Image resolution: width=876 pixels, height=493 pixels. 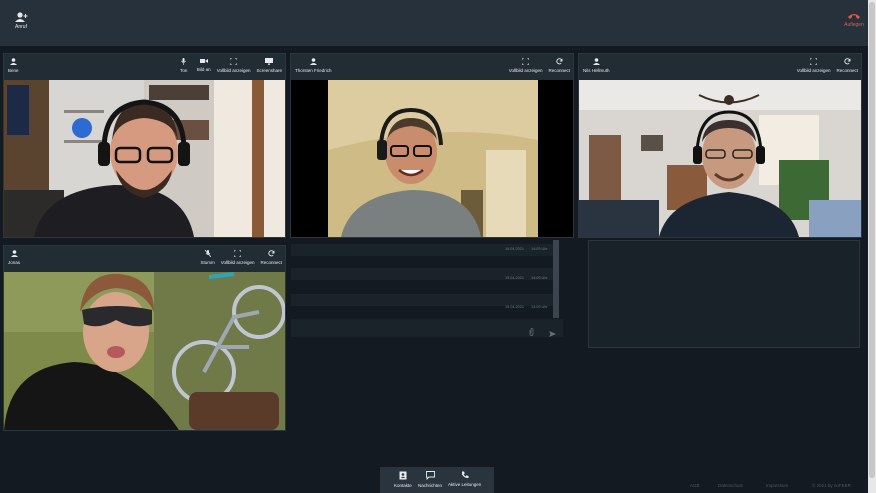 I want to click on chat-scrollbar, so click(x=556, y=279).